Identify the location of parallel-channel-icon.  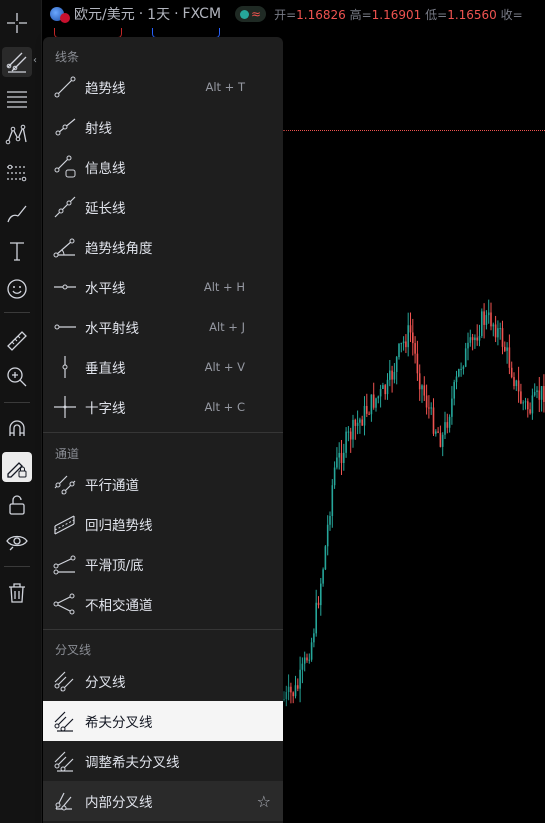
(65, 485).